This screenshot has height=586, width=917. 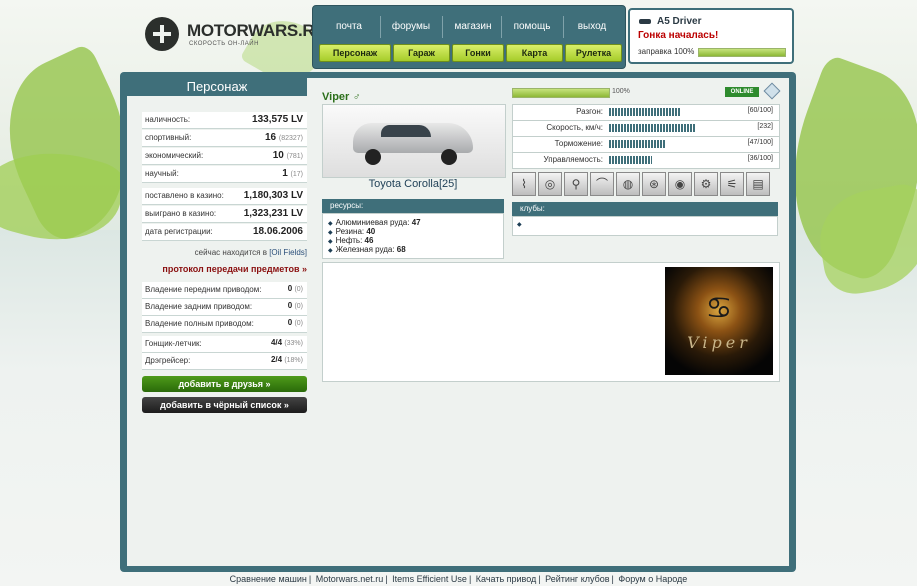 I want to click on exhaust-icon: ⚟, so click(x=732, y=184).